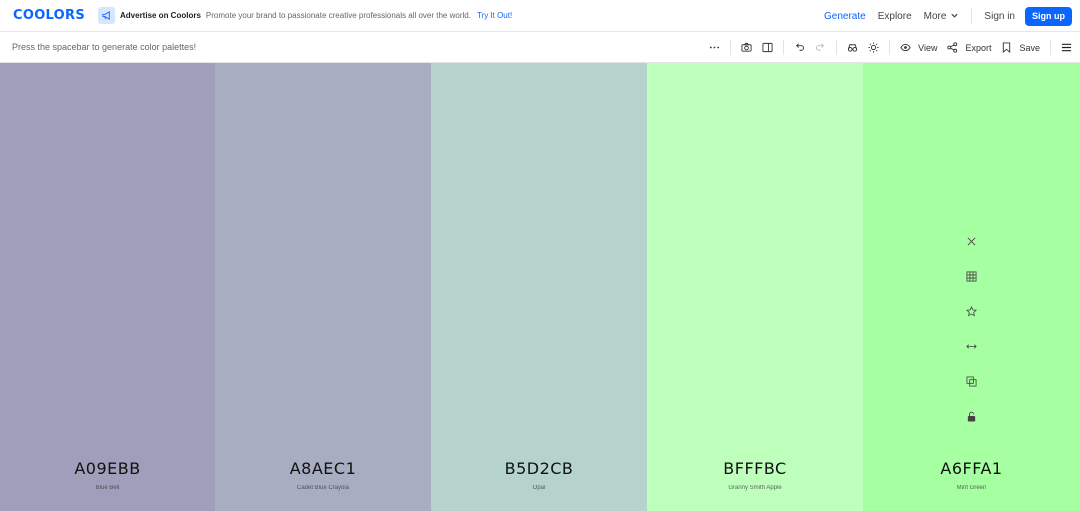 The height and width of the screenshot is (511, 1080). Describe the element at coordinates (873, 47) in the screenshot. I see `sun-icon` at that location.